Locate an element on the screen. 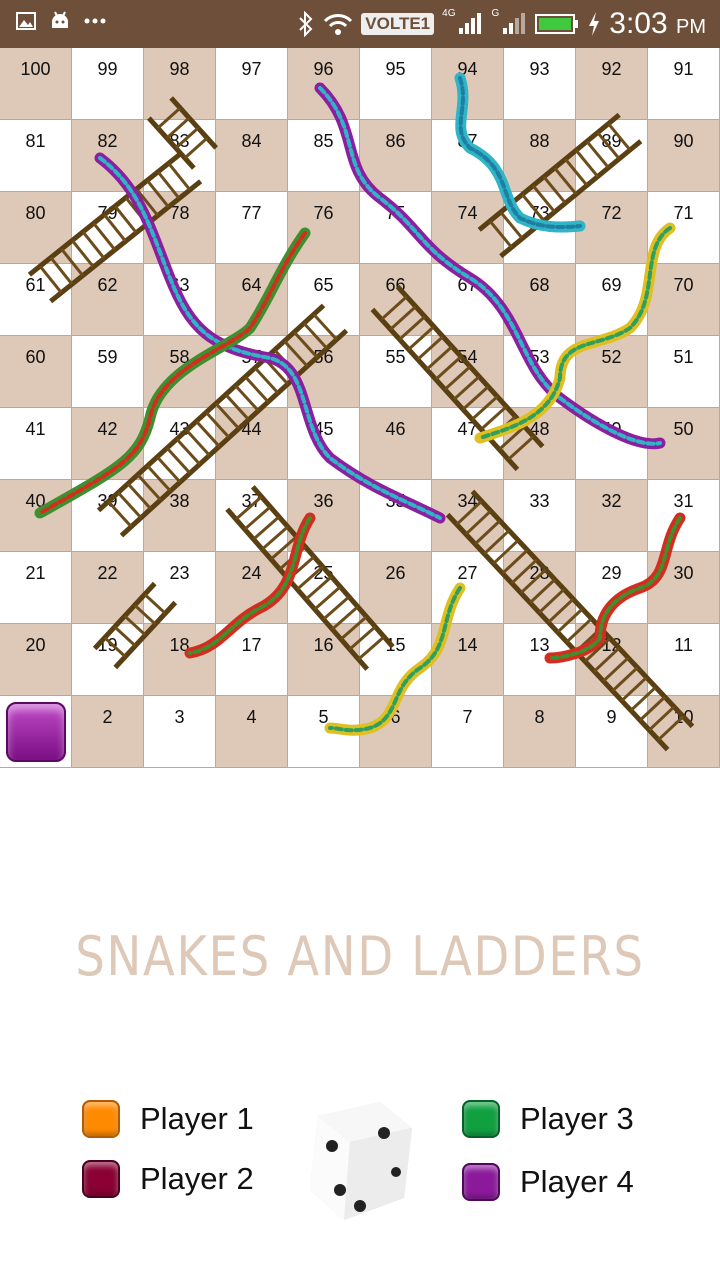 Image resolution: width=720 pixels, height=1280 pixels. board-cell-48: 48 is located at coordinates (540, 444).